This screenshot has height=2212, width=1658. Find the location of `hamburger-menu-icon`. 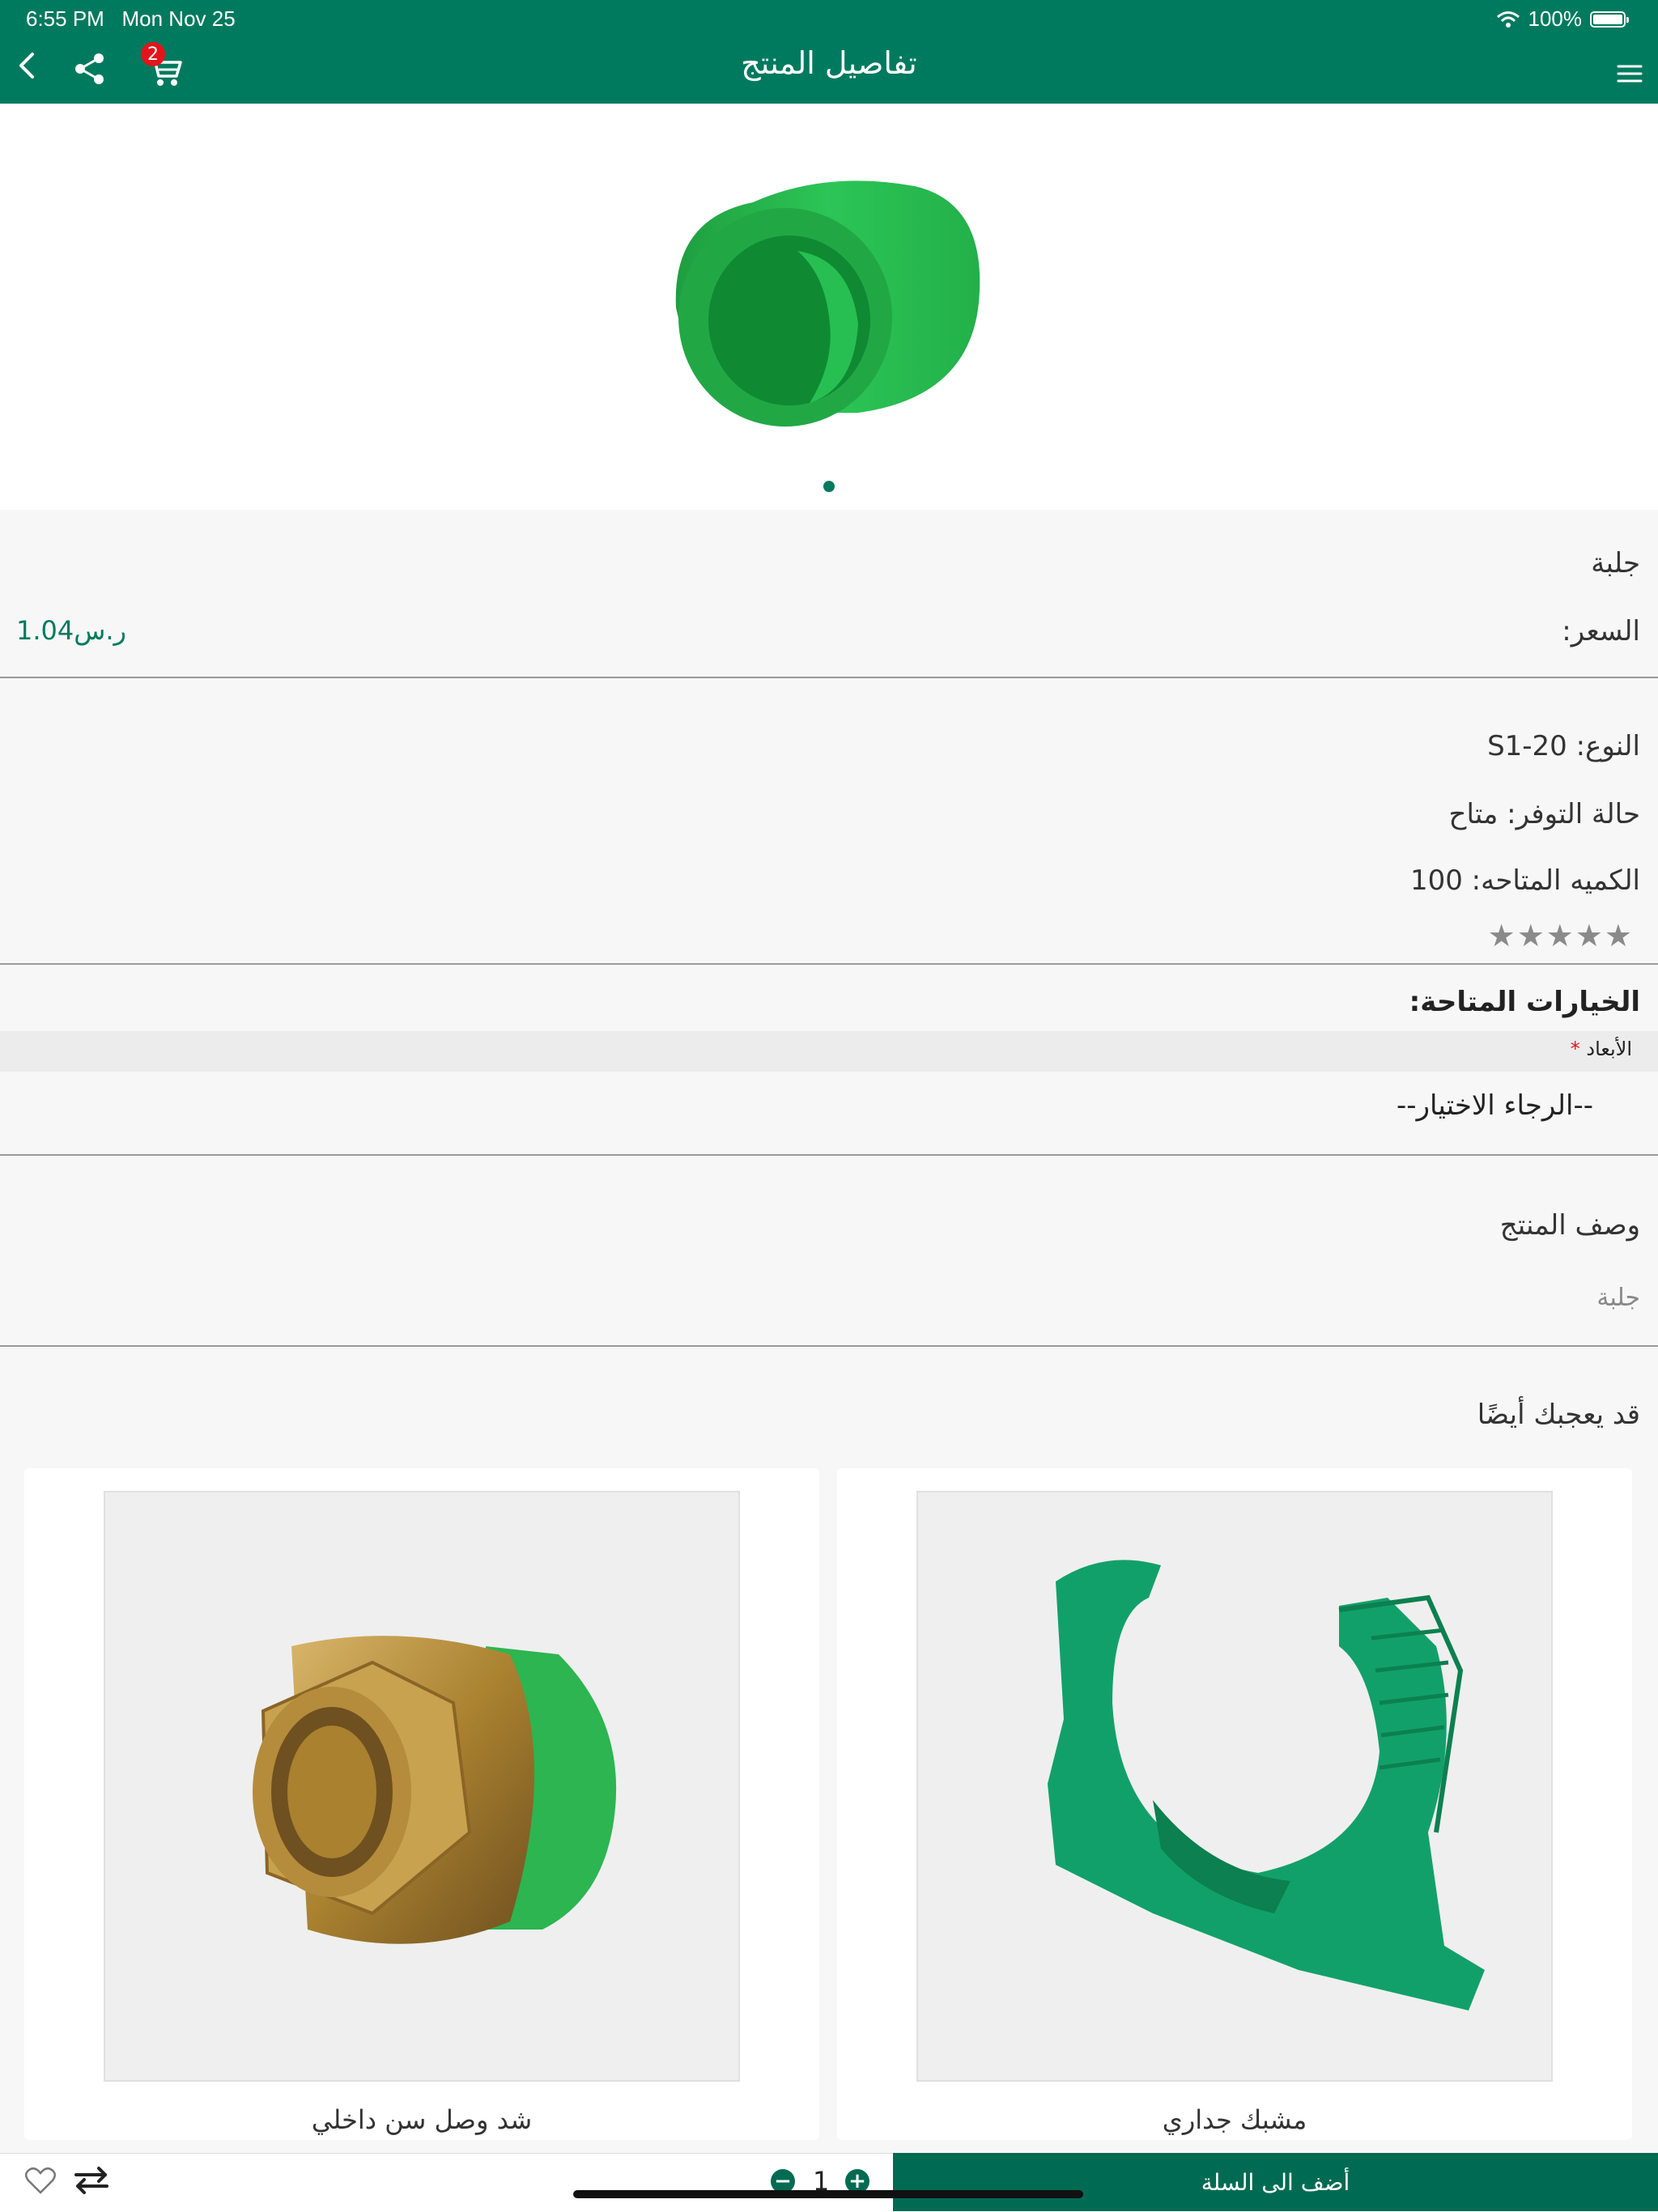

hamburger-menu-icon is located at coordinates (1630, 74).